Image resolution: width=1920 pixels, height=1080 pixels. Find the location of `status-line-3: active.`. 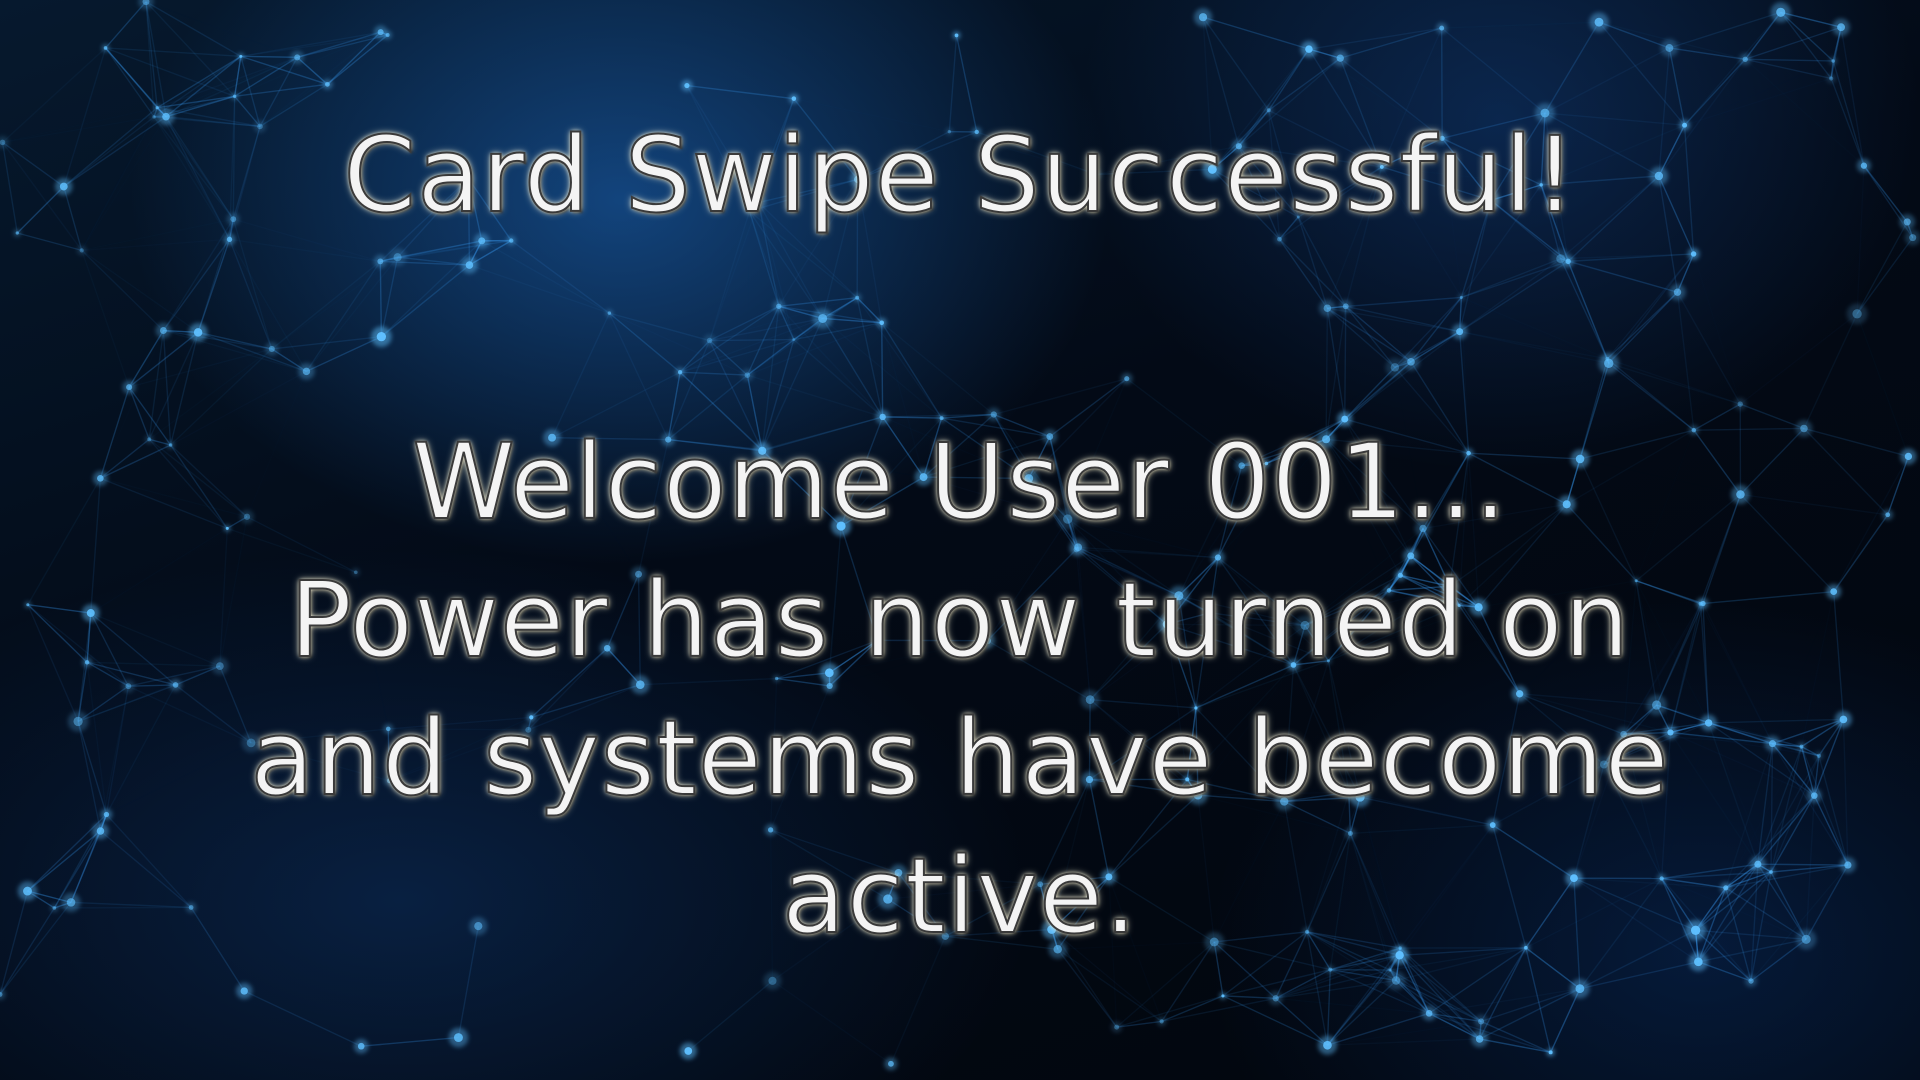

status-line-3: active. is located at coordinates (960, 896).